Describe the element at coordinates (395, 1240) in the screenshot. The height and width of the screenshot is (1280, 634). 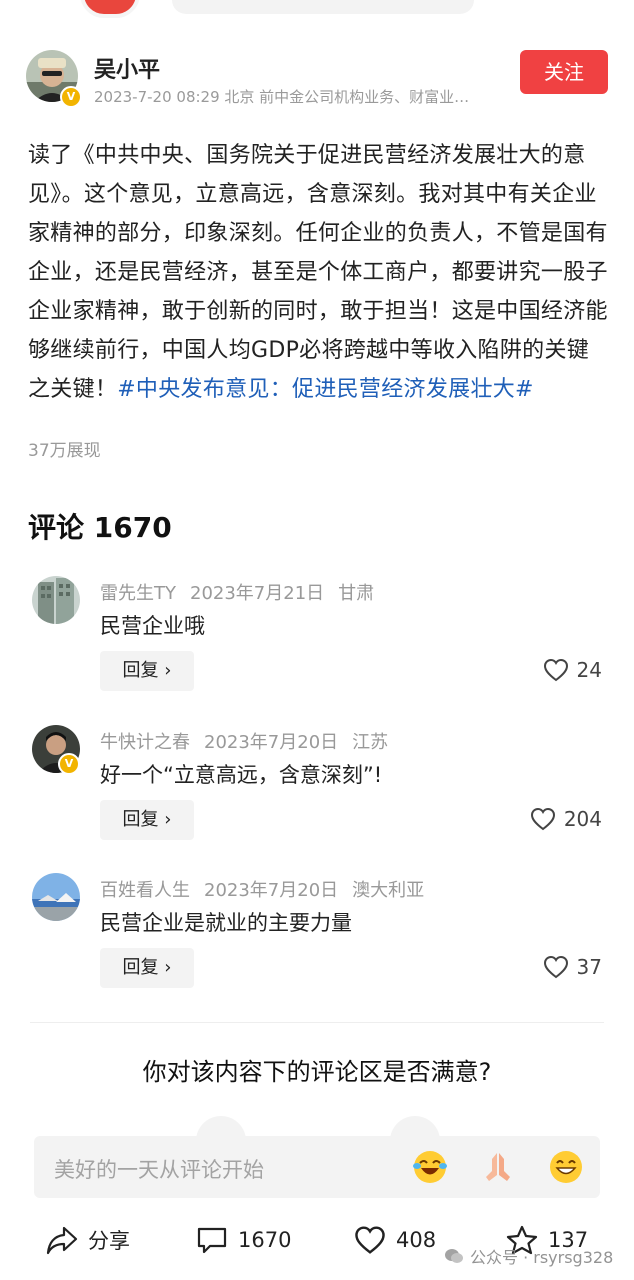
I see `like-button: 408` at that location.